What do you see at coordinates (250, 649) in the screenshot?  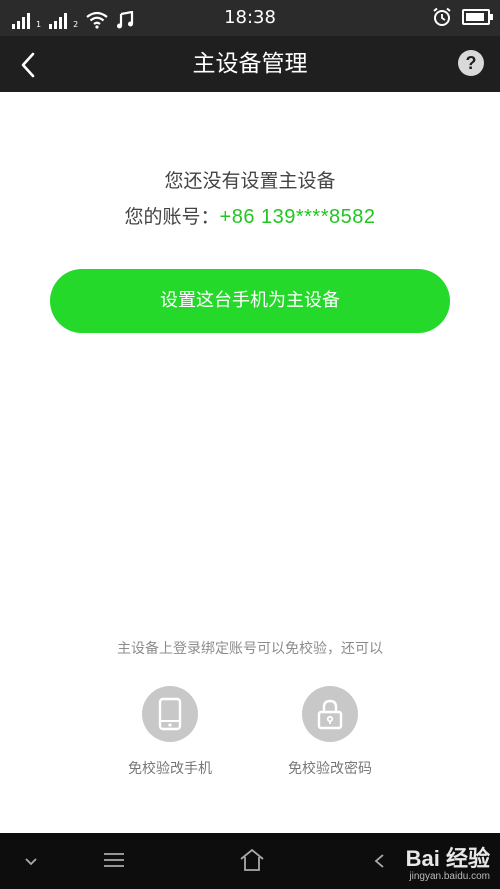 I see `feature-hint: 主设备上登录绑定账号可以免校验，还可以` at bounding box center [250, 649].